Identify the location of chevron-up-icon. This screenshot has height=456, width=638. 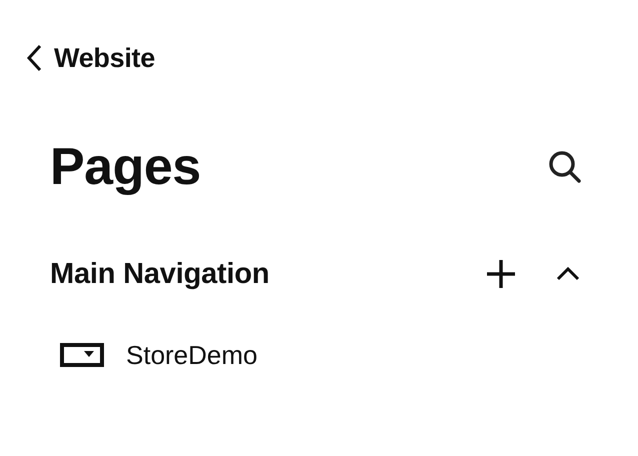
(568, 274).